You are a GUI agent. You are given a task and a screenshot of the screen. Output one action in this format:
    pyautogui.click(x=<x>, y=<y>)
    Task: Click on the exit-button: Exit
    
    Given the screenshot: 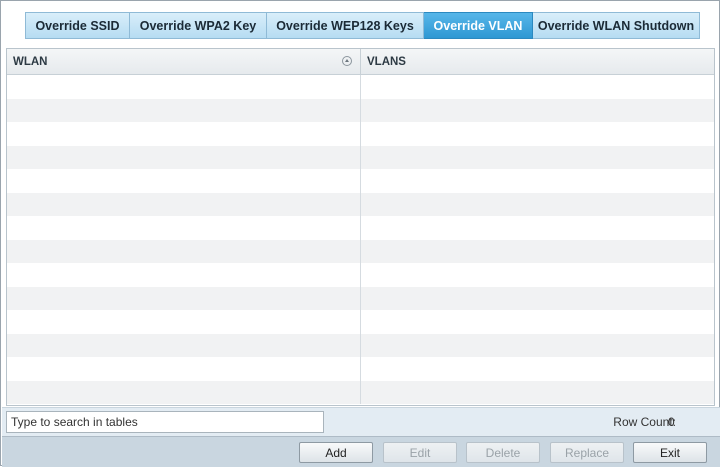 What is the action you would take?
    pyautogui.click(x=670, y=452)
    